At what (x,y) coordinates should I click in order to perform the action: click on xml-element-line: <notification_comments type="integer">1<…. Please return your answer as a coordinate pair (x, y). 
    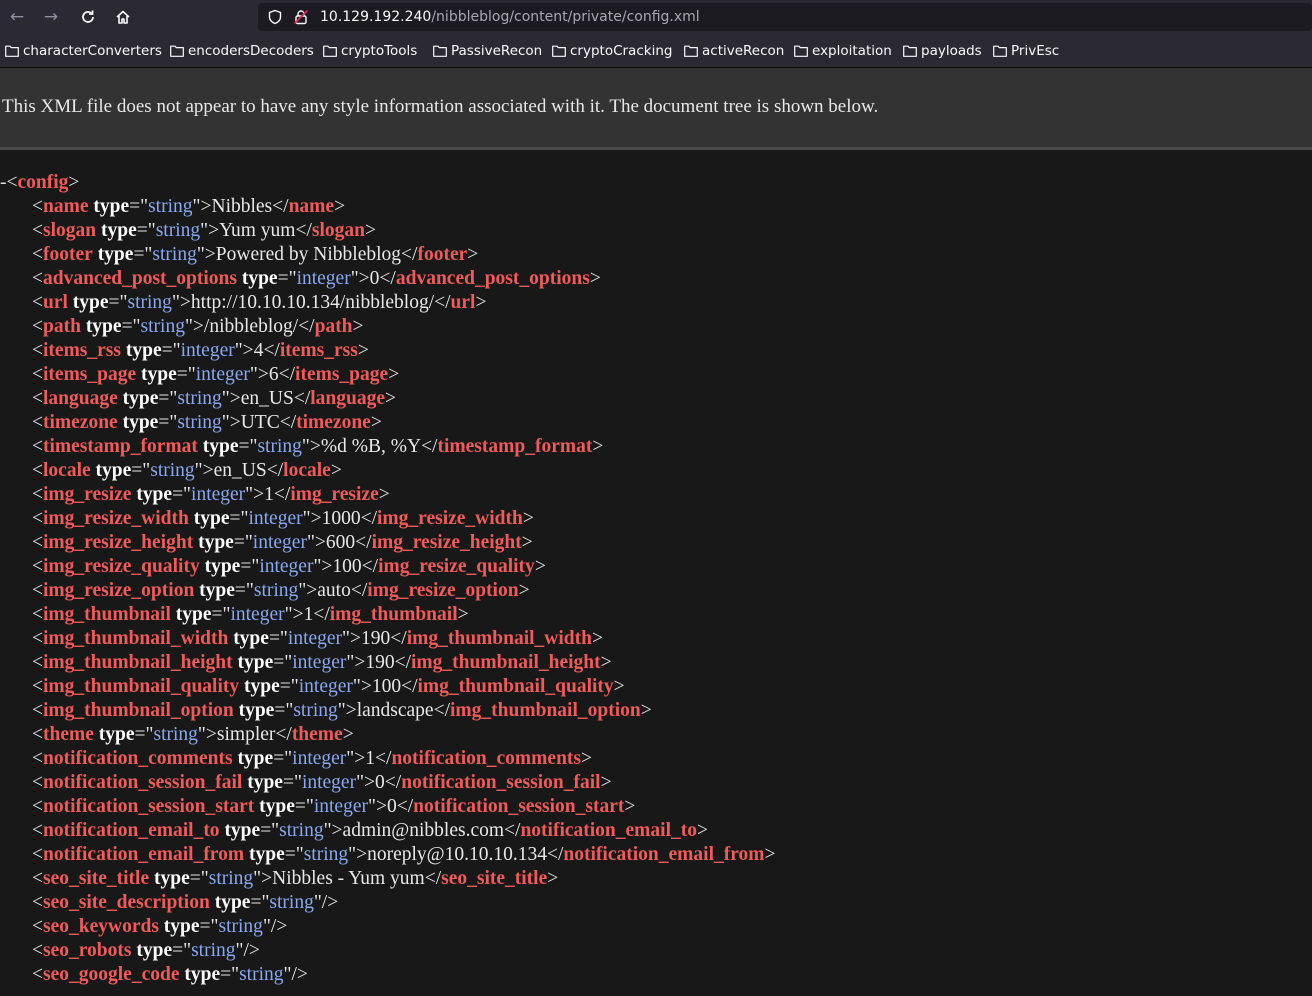
    Looking at the image, I should click on (656, 759).